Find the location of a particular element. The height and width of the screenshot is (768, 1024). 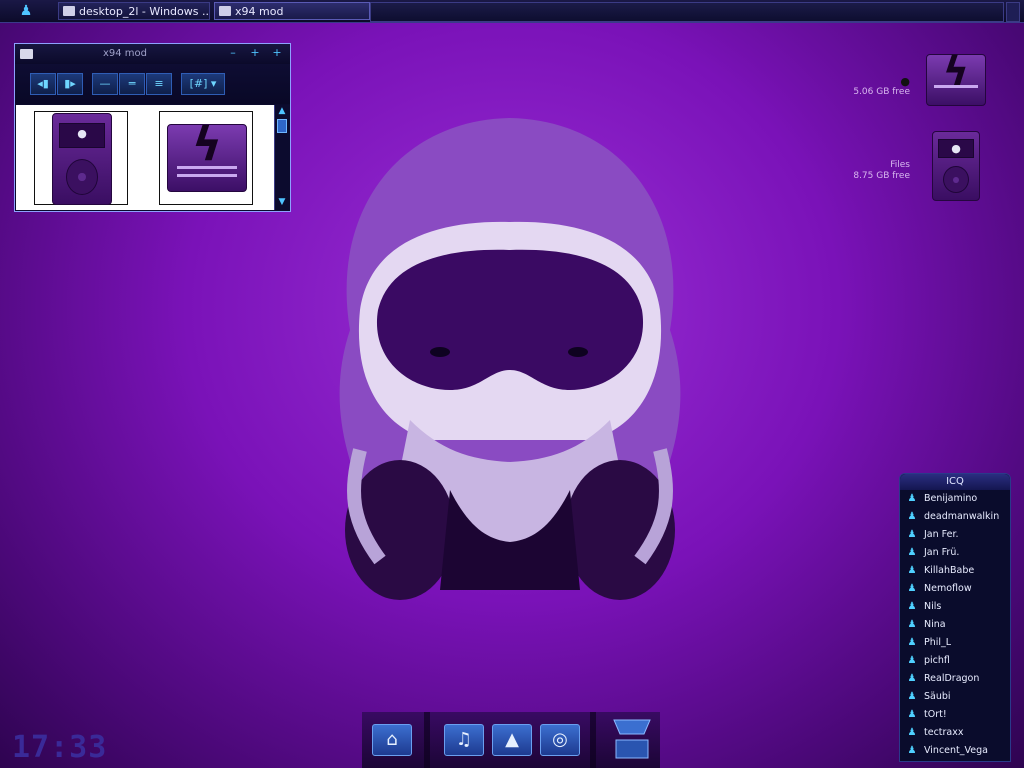

file-item-drive: ϟ is located at coordinates (206, 158).